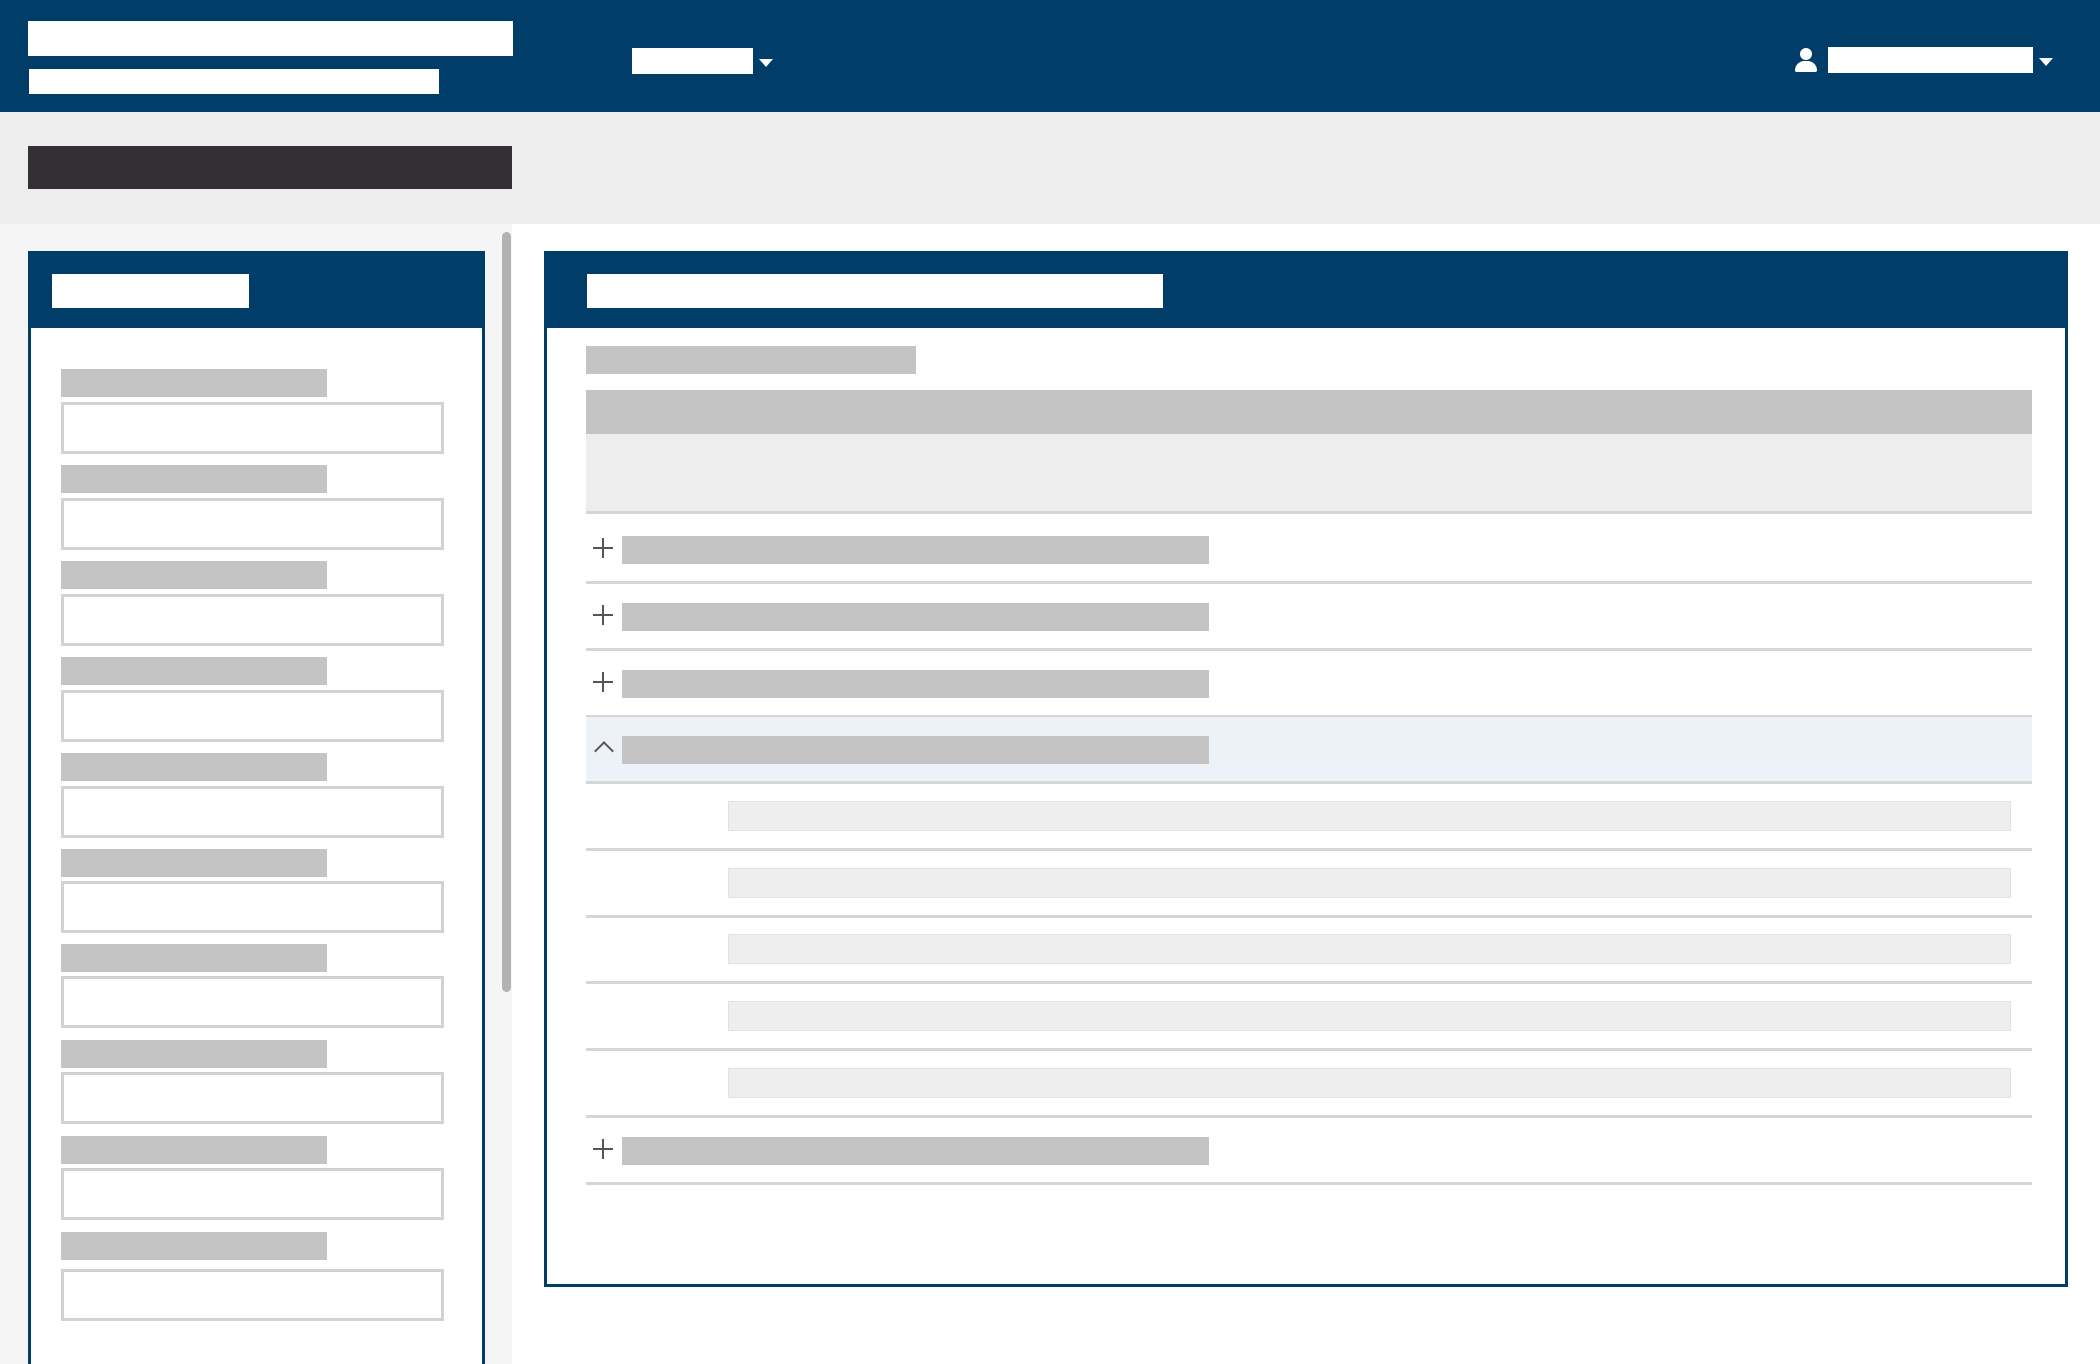 This screenshot has width=2100, height=1364. Describe the element at coordinates (270, 167) in the screenshot. I see `page-title` at that location.